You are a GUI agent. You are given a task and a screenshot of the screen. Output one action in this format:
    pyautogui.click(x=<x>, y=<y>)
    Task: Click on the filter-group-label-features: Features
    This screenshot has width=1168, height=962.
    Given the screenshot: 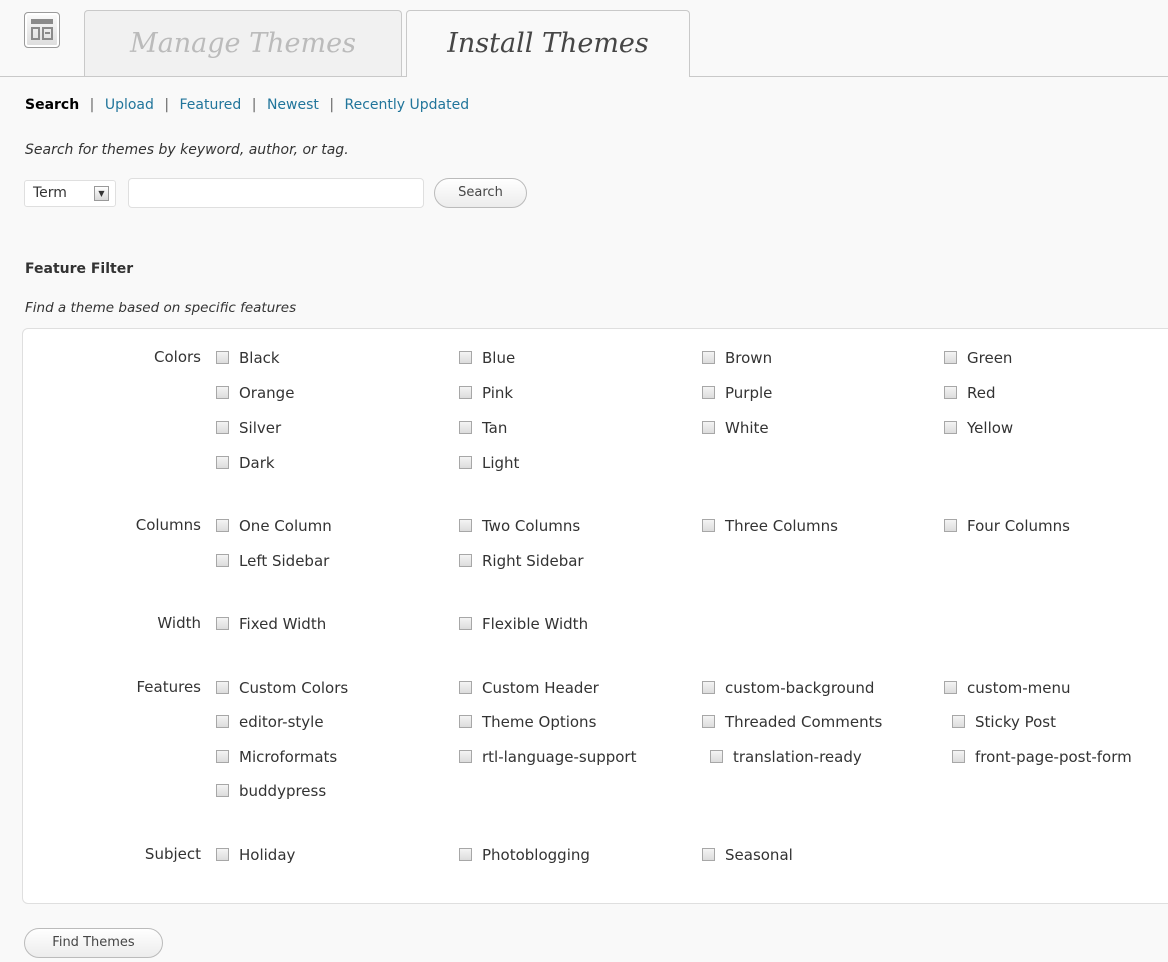 What is the action you would take?
    pyautogui.click(x=169, y=687)
    